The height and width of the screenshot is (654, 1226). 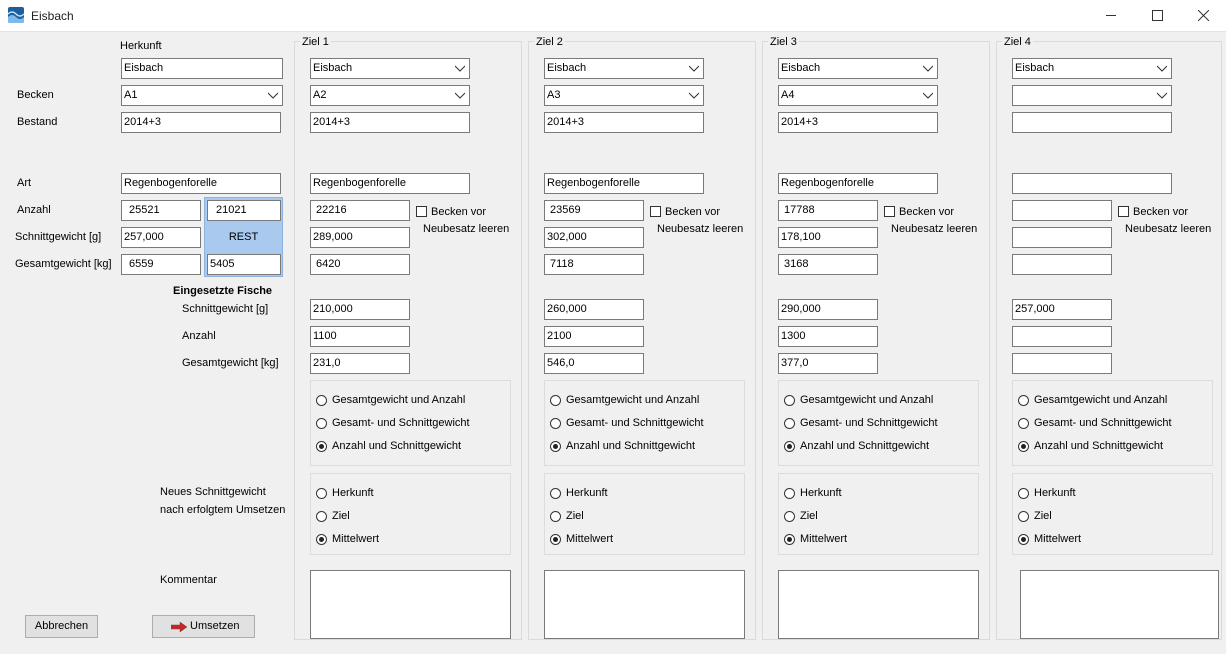 I want to click on chevron-down-icon, so click(x=1162, y=95).